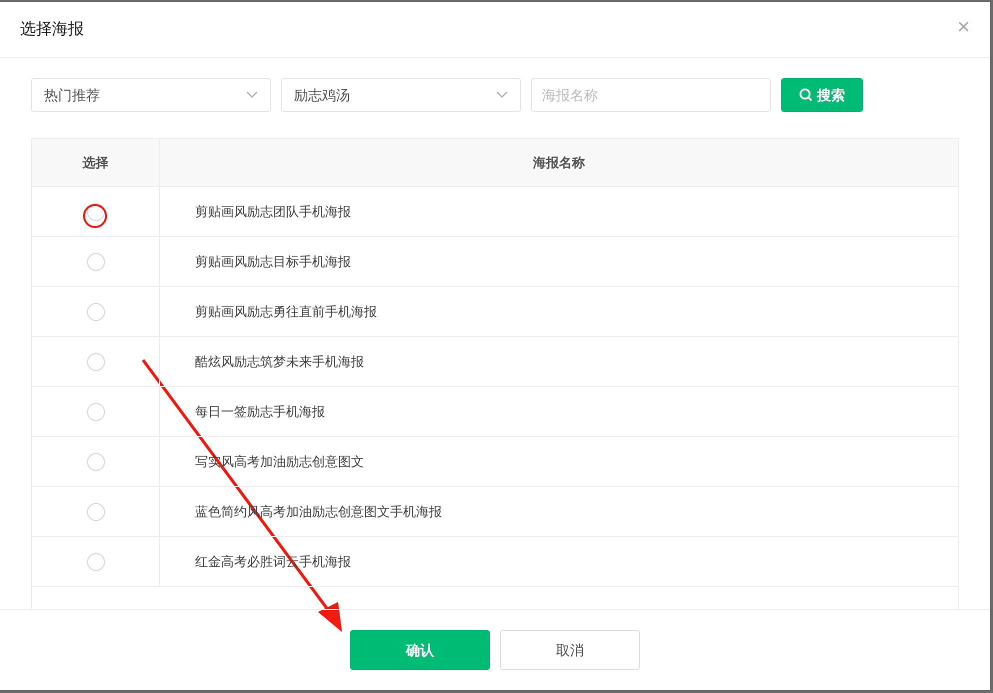 The width and height of the screenshot is (993, 693). Describe the element at coordinates (96, 162) in the screenshot. I see `column-header: 选择` at that location.